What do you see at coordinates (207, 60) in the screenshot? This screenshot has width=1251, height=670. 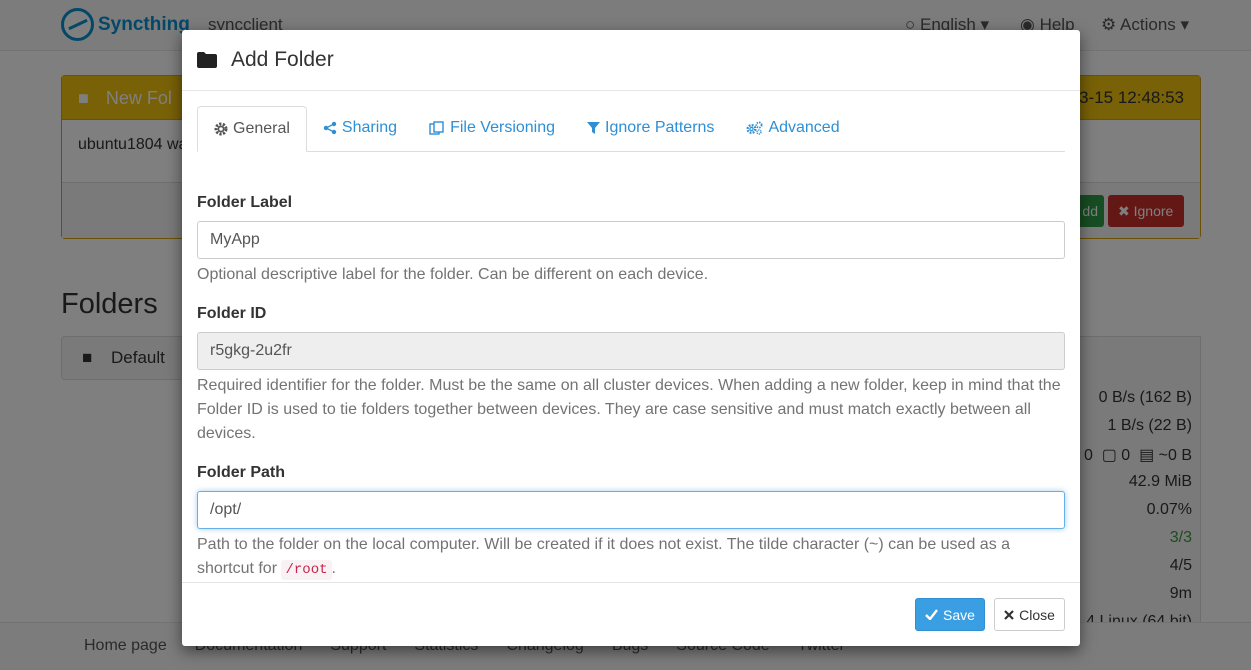 I see `folder-icon` at bounding box center [207, 60].